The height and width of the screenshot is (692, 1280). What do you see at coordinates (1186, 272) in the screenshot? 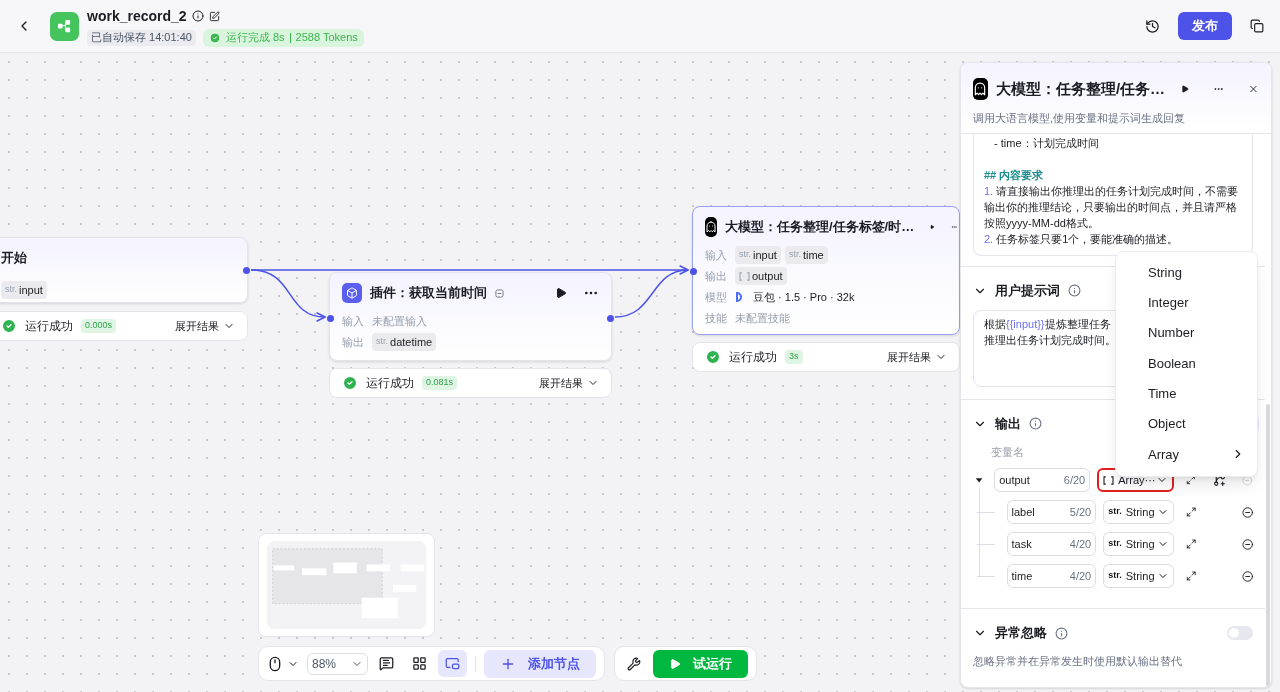
I see `menu-item: String` at bounding box center [1186, 272].